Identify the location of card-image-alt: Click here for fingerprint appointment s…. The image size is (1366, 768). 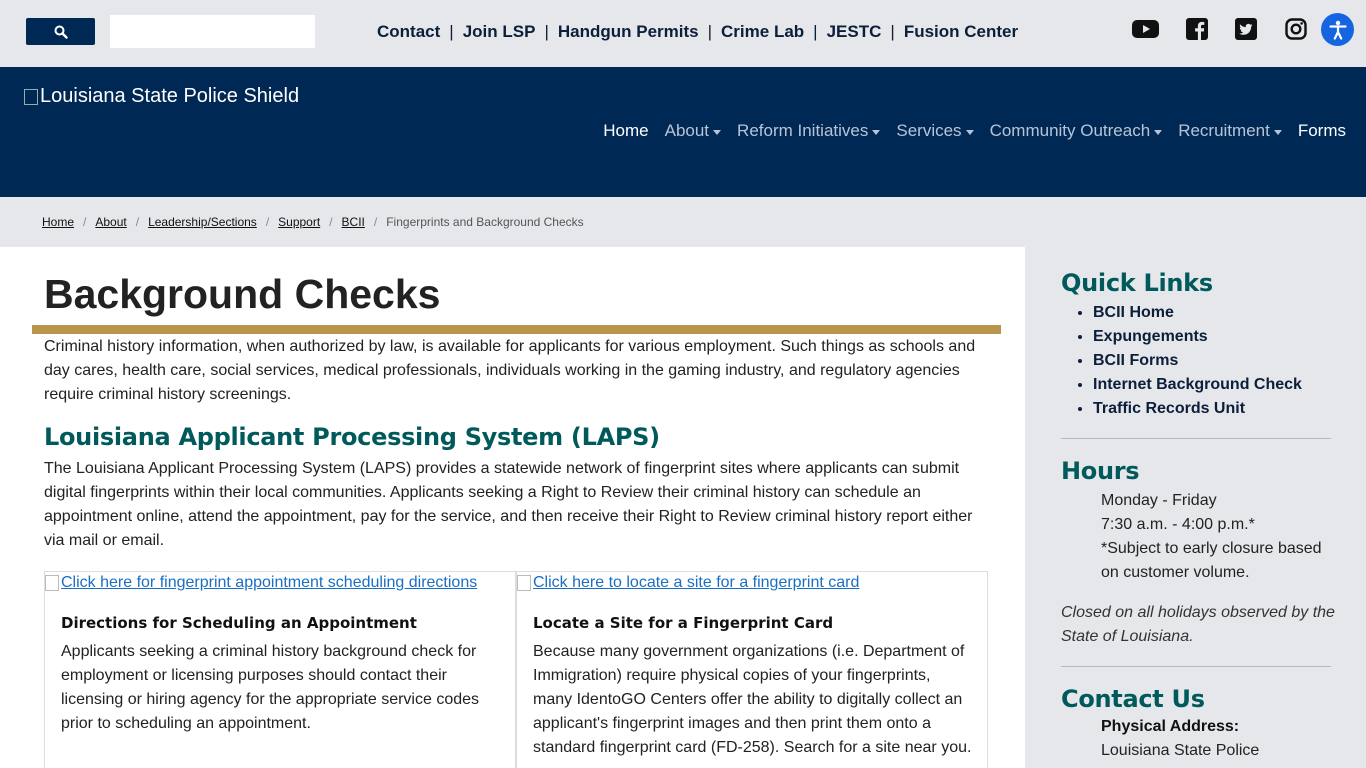
(269, 582).